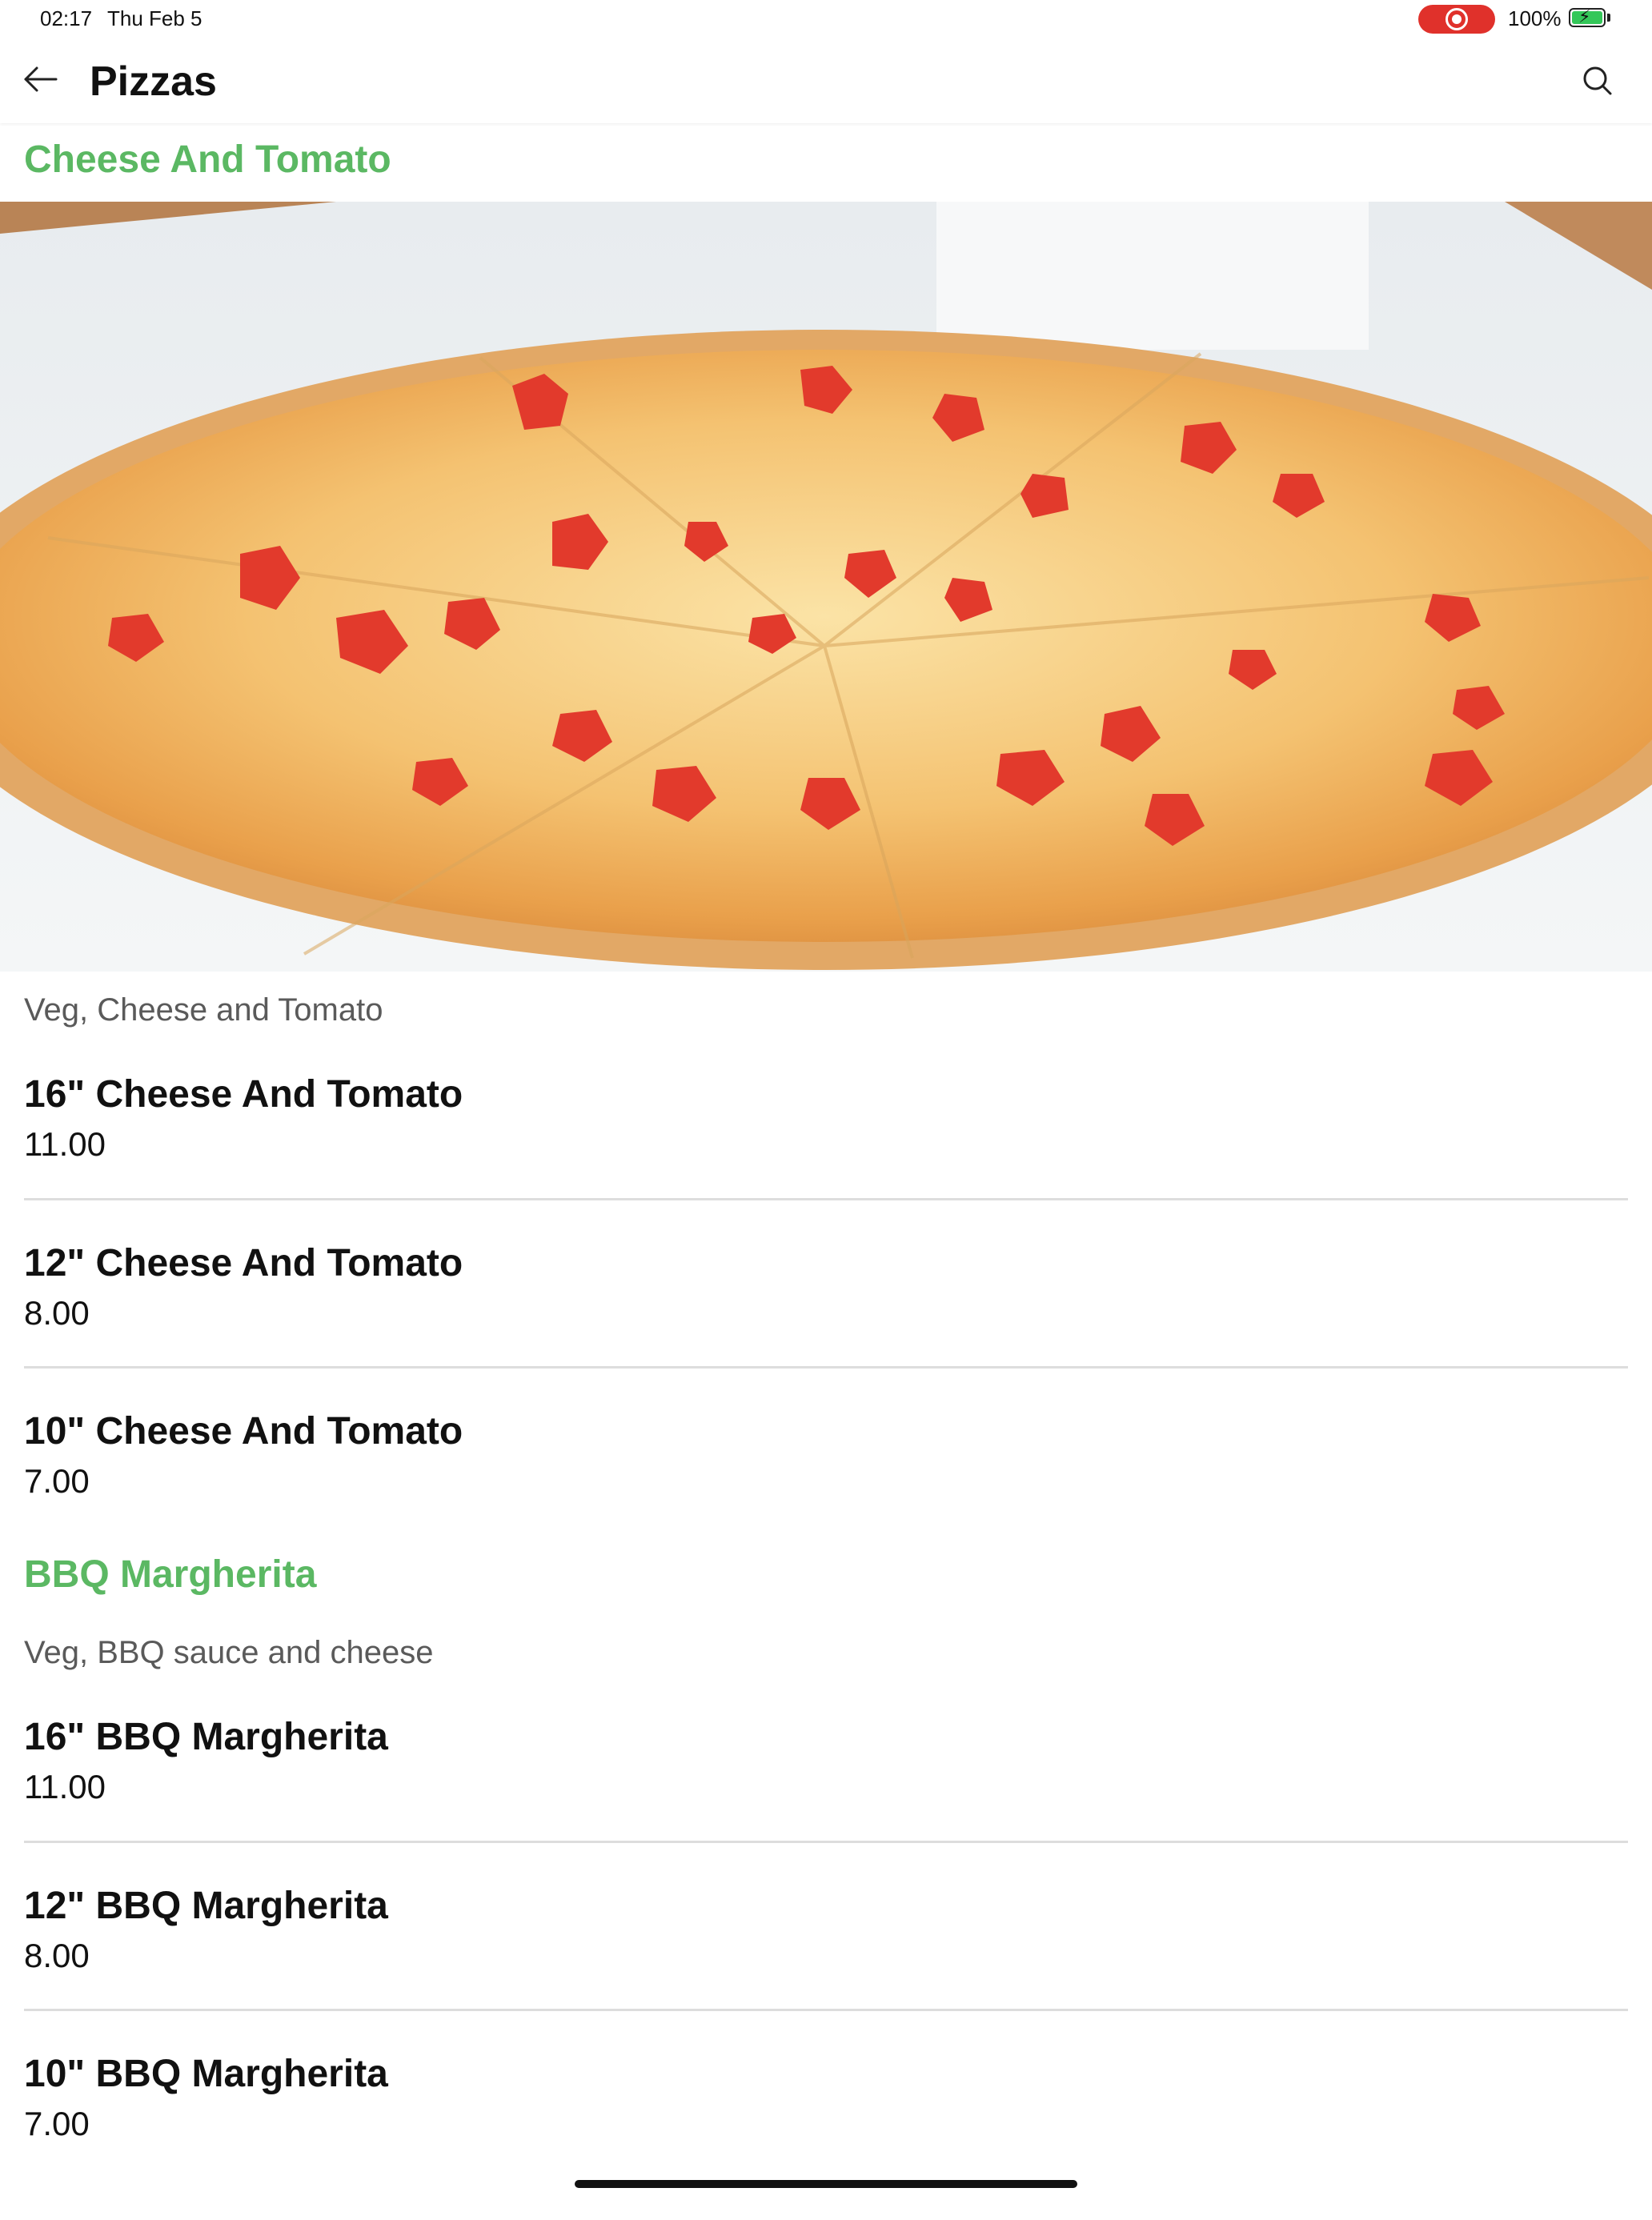 The width and height of the screenshot is (1652, 2220). What do you see at coordinates (243, 1431) in the screenshot?
I see `item-name: 10" Cheese And Tomato` at bounding box center [243, 1431].